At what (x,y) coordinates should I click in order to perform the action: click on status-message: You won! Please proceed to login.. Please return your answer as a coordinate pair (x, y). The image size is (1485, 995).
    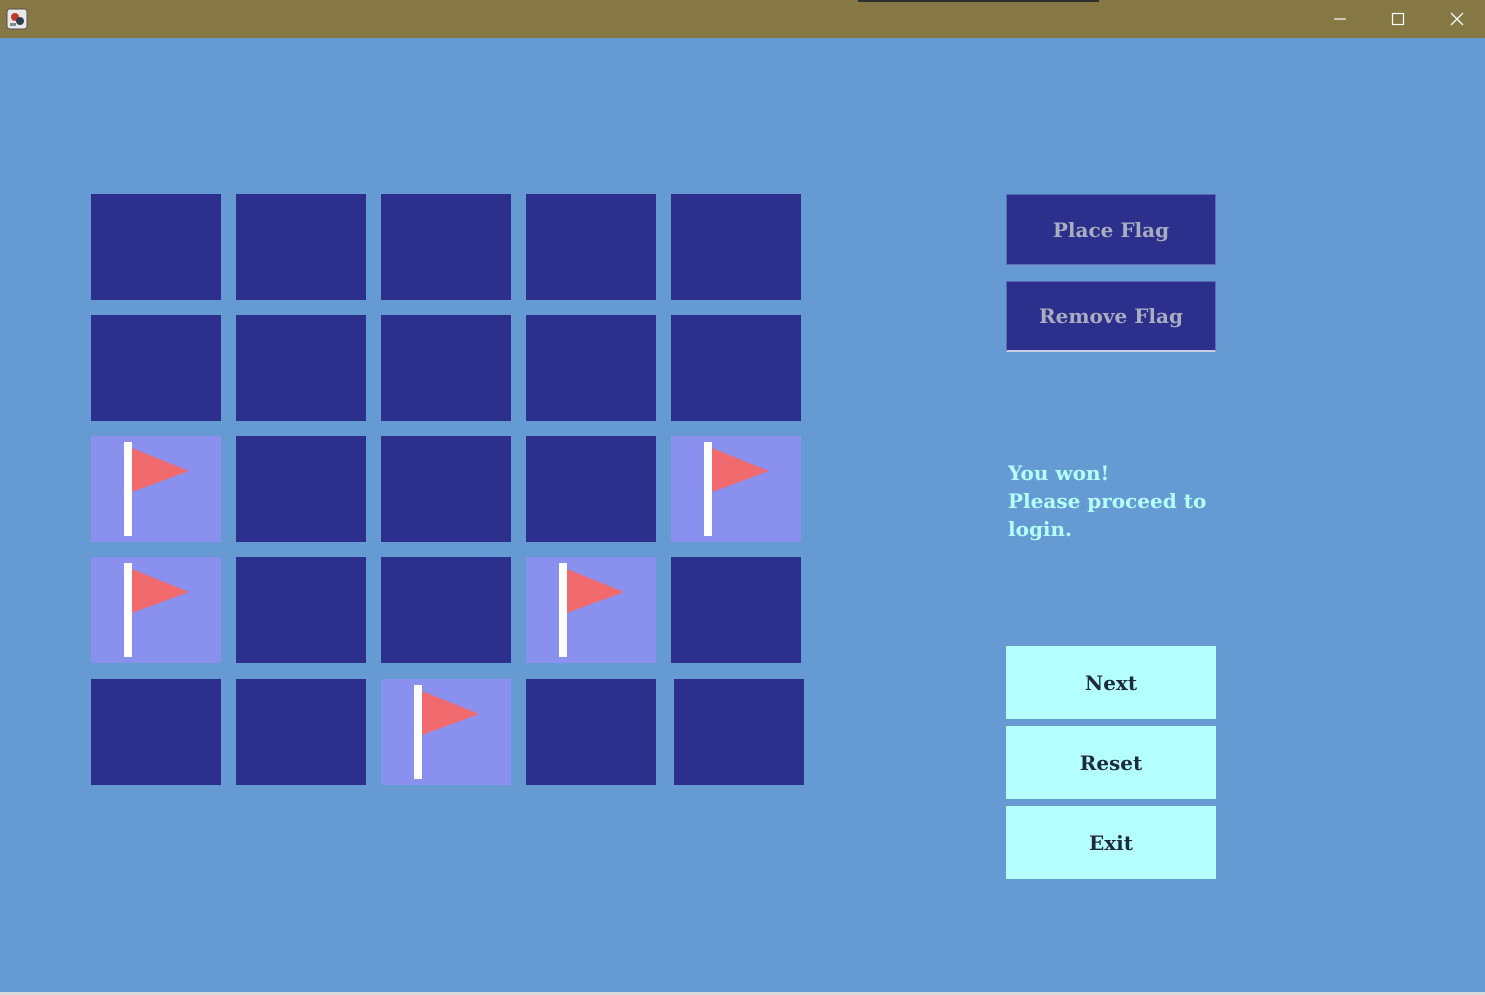
    Looking at the image, I should click on (1108, 501).